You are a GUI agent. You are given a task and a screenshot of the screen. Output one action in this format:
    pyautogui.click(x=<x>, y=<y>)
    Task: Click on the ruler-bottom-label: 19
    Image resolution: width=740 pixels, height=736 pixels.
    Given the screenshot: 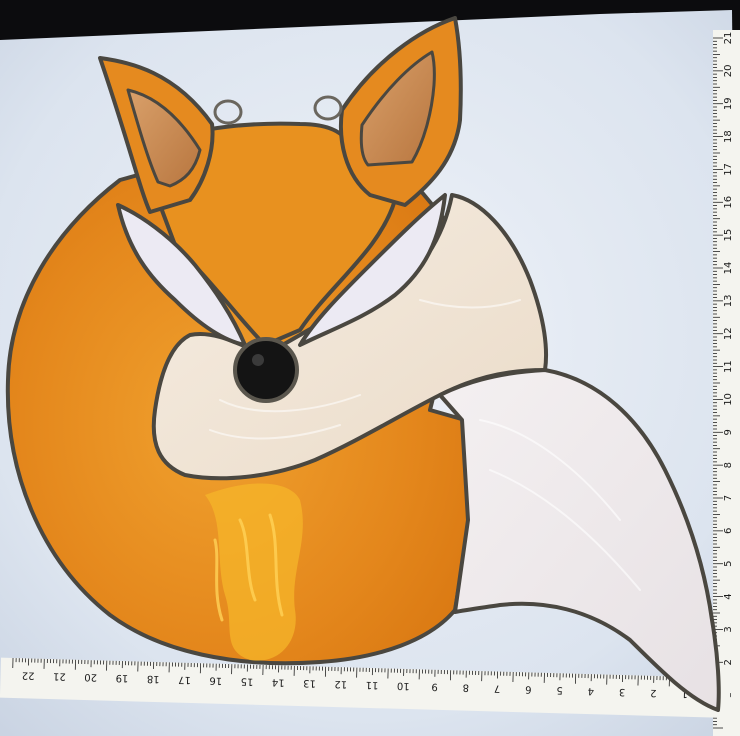 What is the action you would take?
    pyautogui.click(x=121, y=677)
    